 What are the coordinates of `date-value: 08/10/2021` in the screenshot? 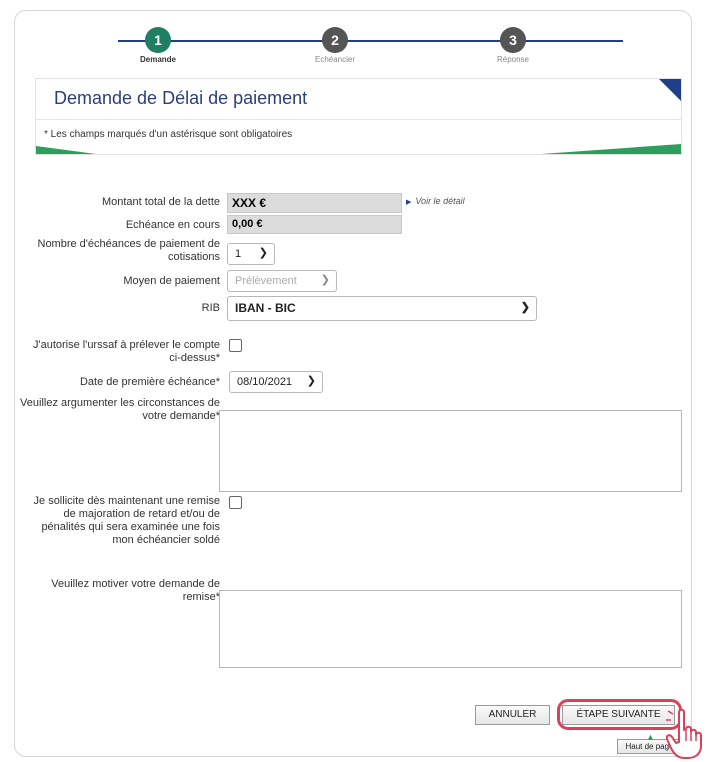 It's located at (265, 382).